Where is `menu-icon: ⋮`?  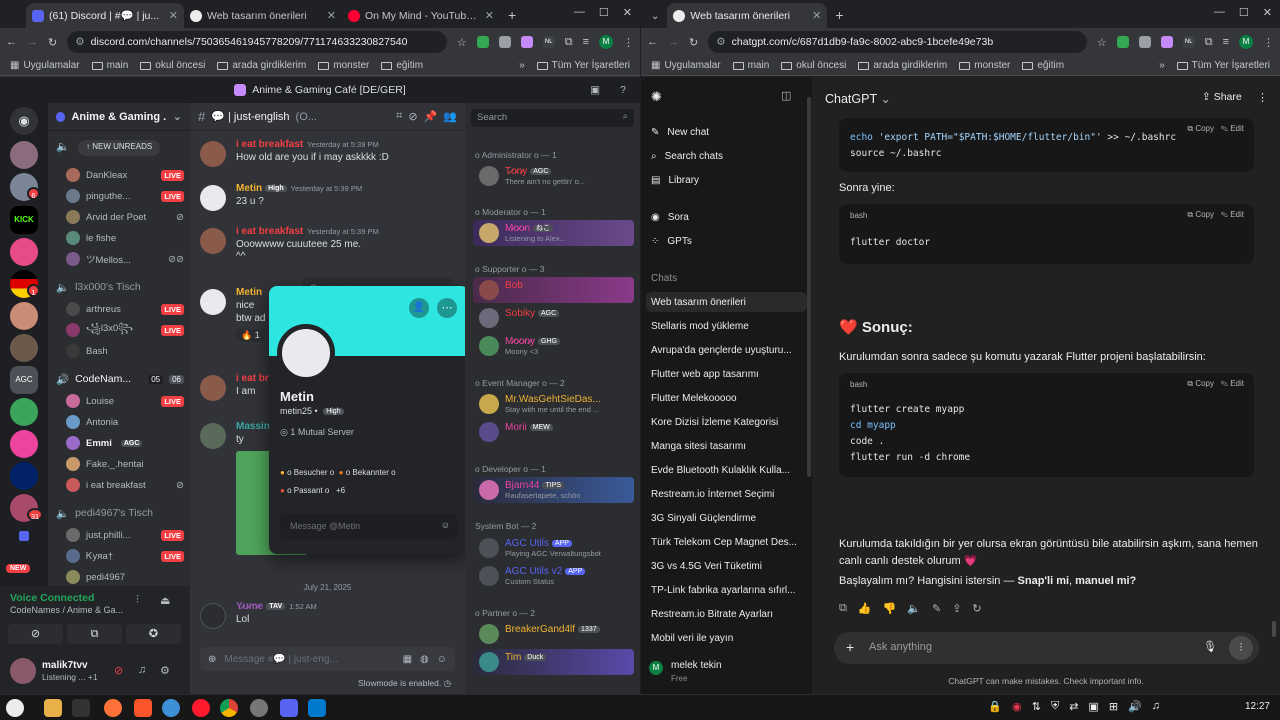 menu-icon: ⋮ is located at coordinates (628, 42).